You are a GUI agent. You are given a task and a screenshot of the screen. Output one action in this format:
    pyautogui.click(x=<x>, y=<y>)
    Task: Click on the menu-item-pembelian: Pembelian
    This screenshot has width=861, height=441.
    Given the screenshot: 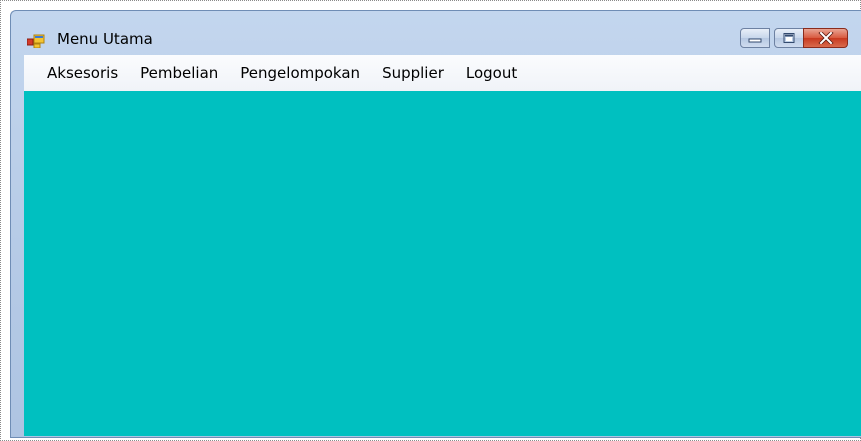 What is the action you would take?
    pyautogui.click(x=179, y=73)
    